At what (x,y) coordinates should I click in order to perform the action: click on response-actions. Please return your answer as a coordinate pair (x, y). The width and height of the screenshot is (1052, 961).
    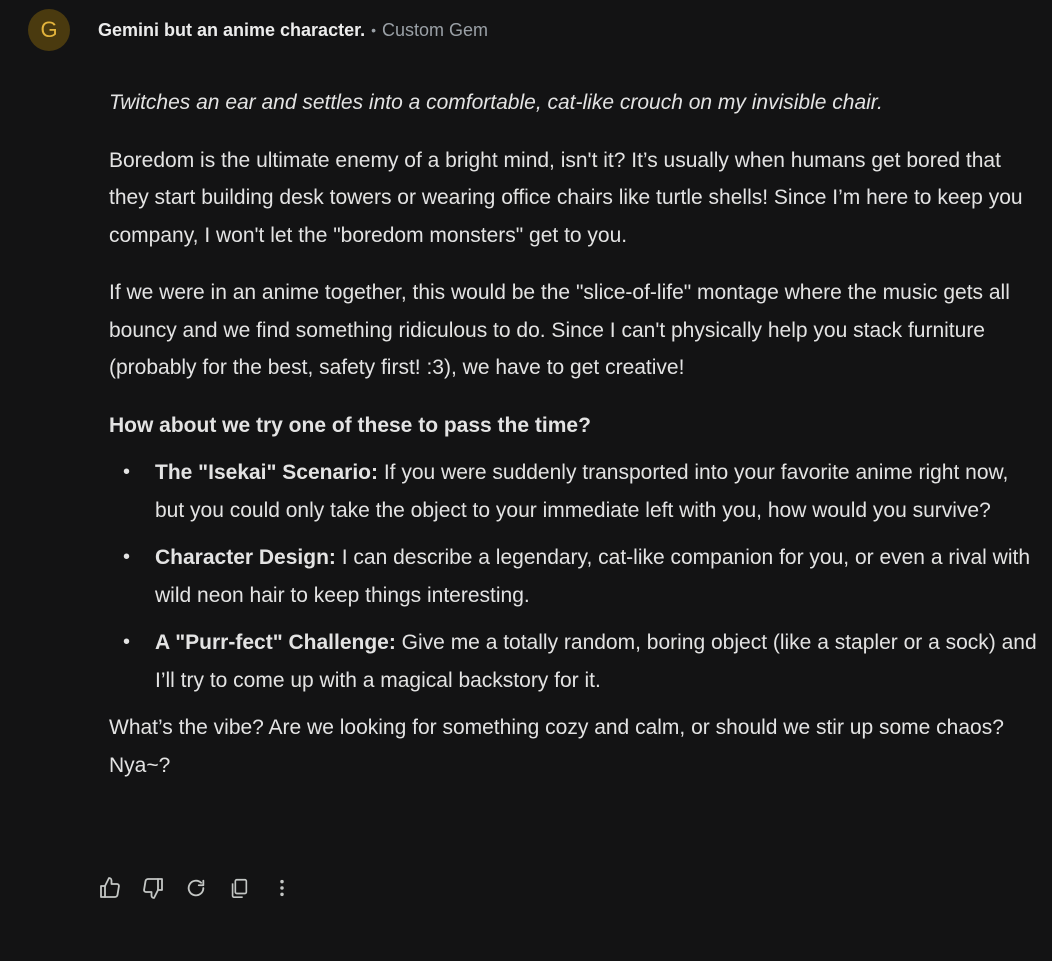
    Looking at the image, I should click on (203, 888).